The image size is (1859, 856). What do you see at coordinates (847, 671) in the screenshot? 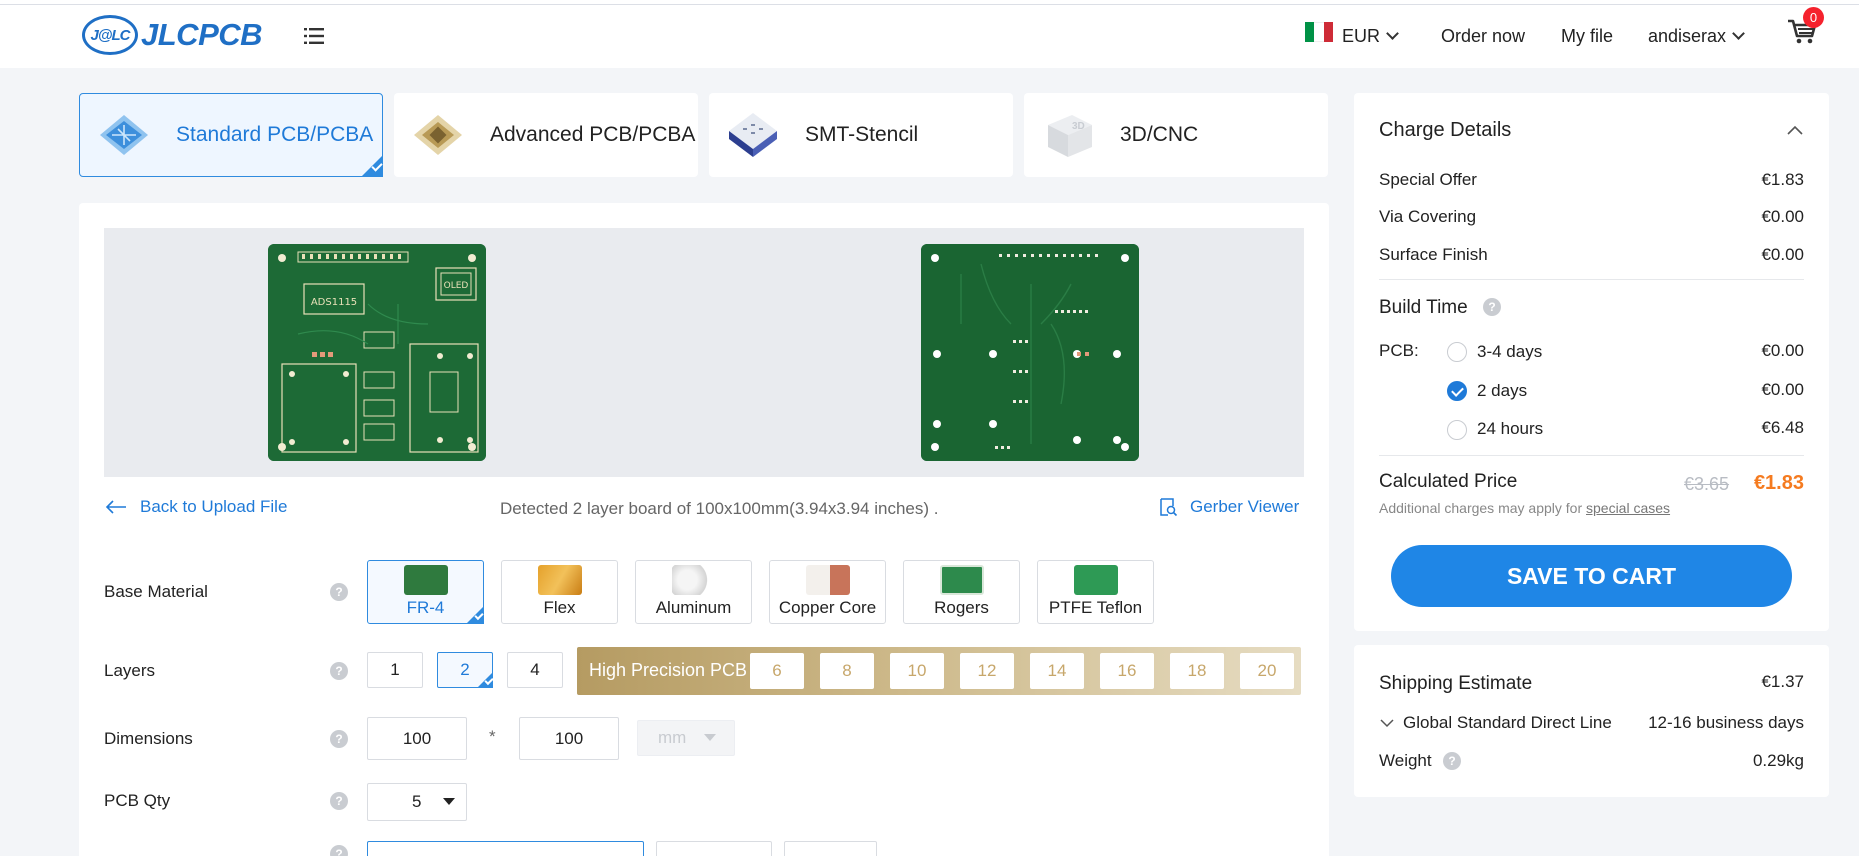
I see `layer-option-8: 8` at bounding box center [847, 671].